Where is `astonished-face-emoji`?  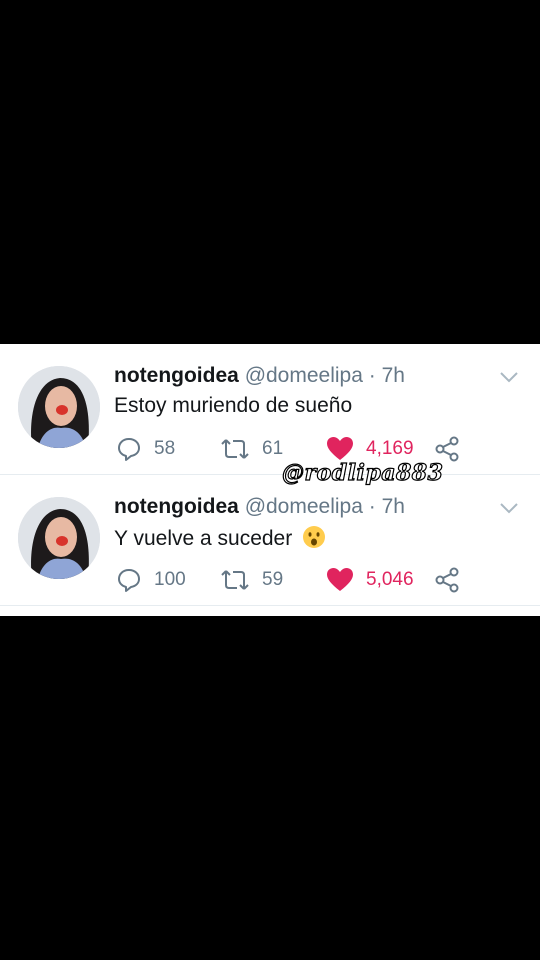
astonished-face-emoji is located at coordinates (314, 537).